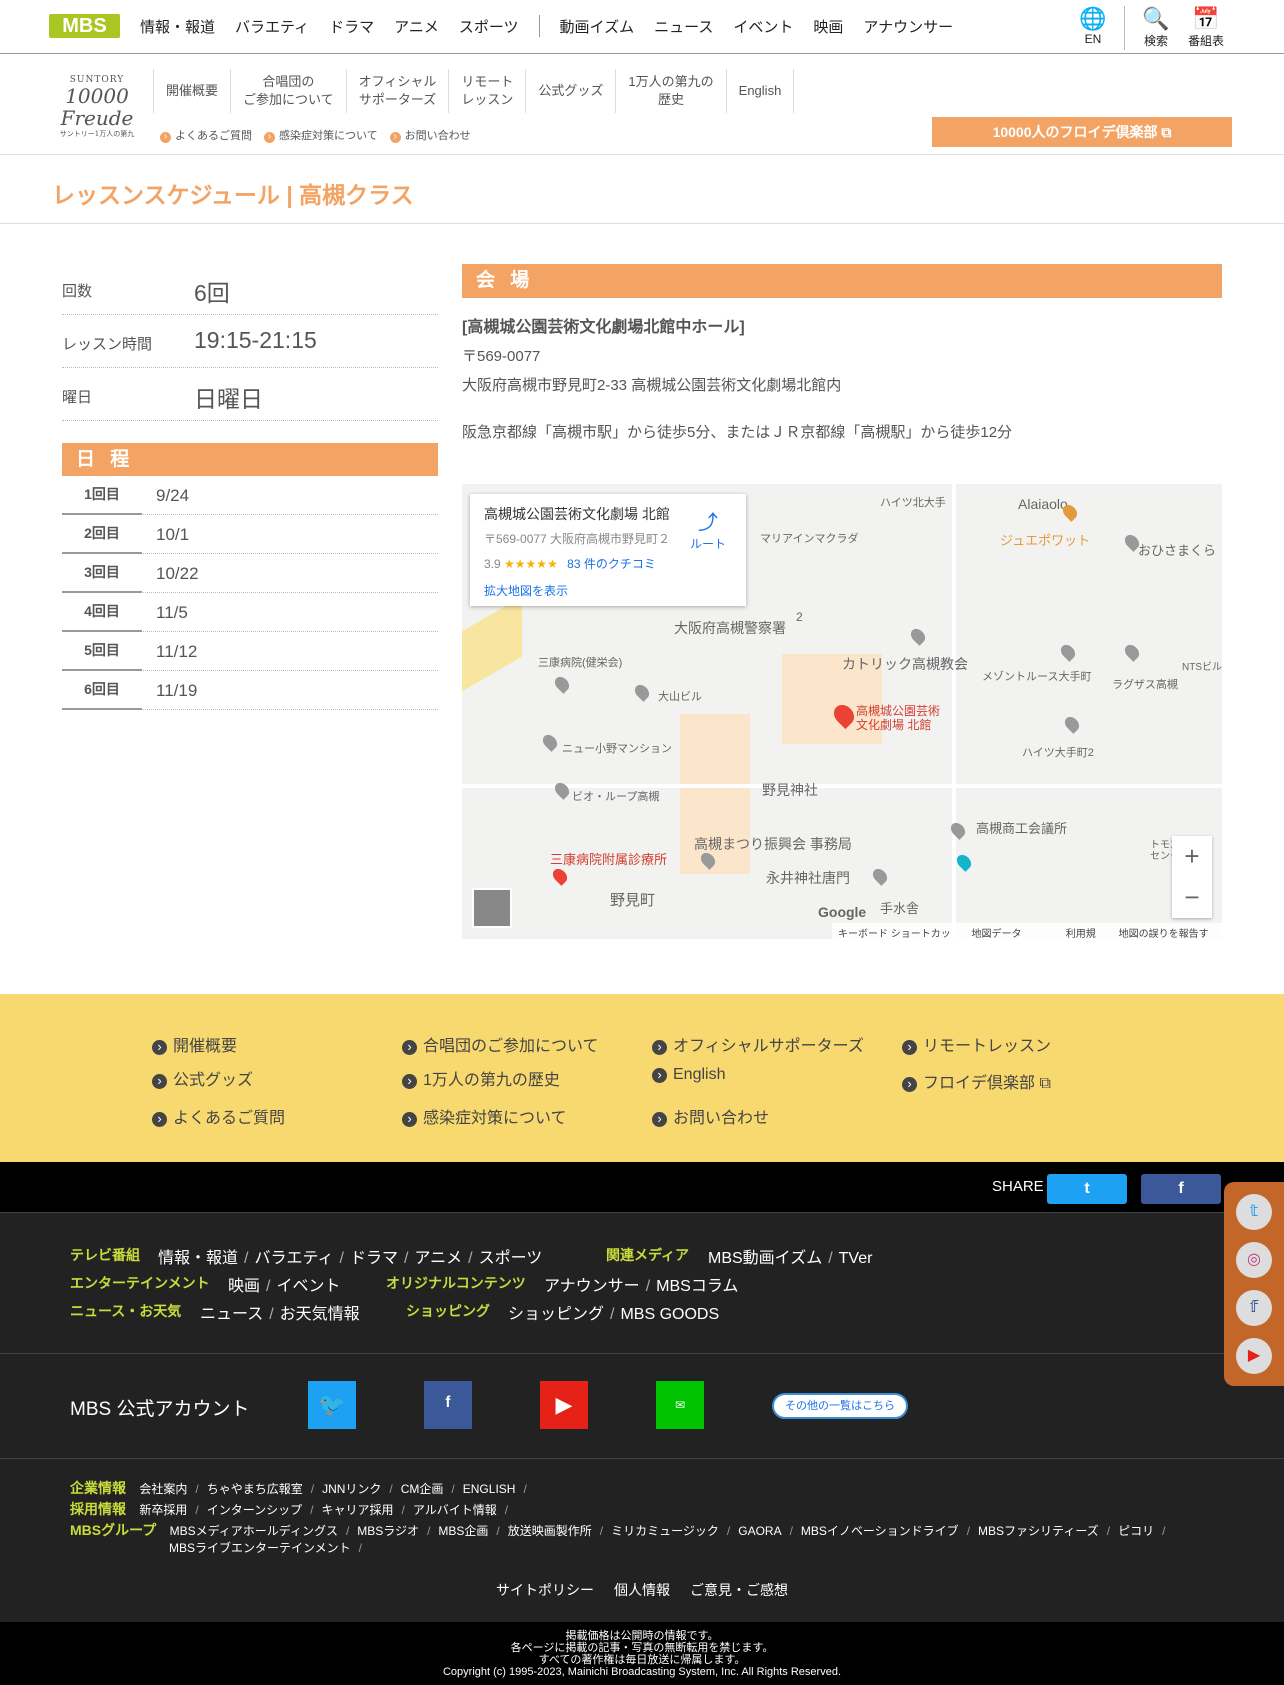  What do you see at coordinates (321, 135) in the screenshot?
I see `subnav-infection: 感染症対策について` at bounding box center [321, 135].